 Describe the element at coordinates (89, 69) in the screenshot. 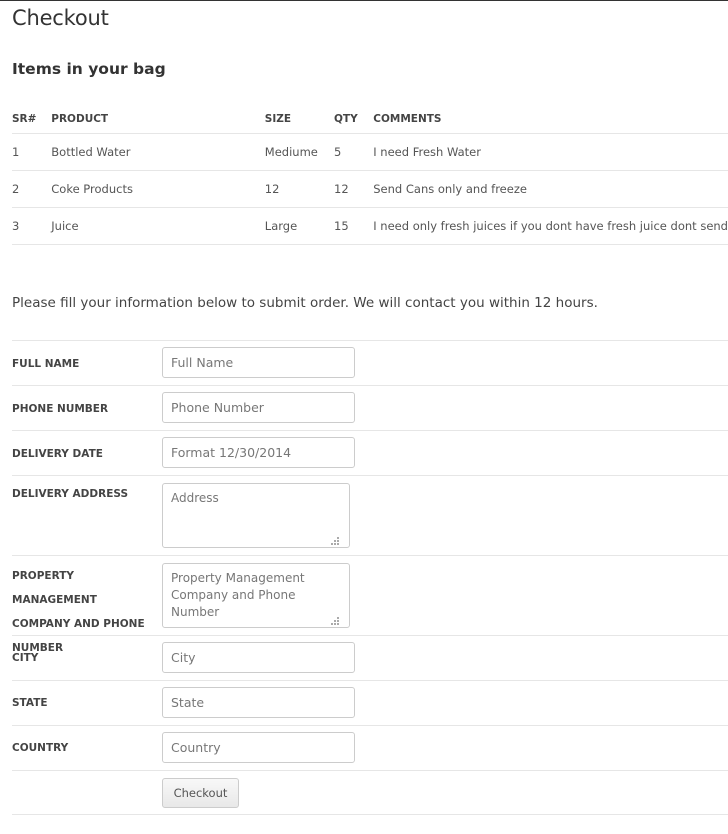

I see `items-section-title: Items in your bag` at that location.